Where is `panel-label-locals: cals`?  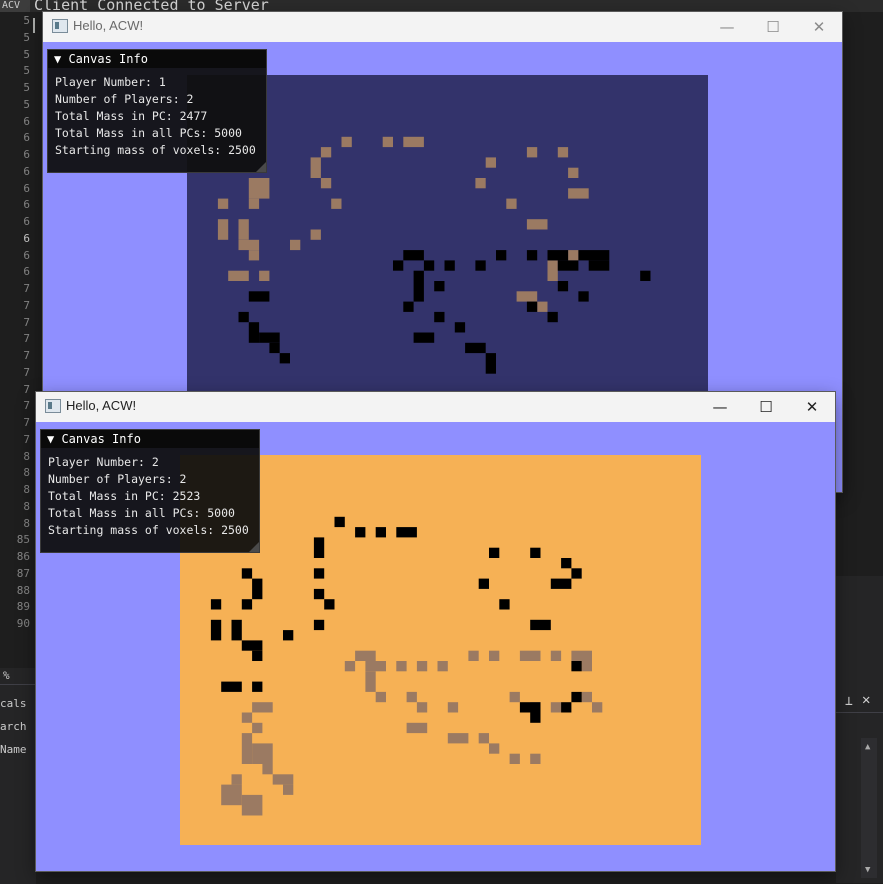
panel-label-locals: cals is located at coordinates (13, 703).